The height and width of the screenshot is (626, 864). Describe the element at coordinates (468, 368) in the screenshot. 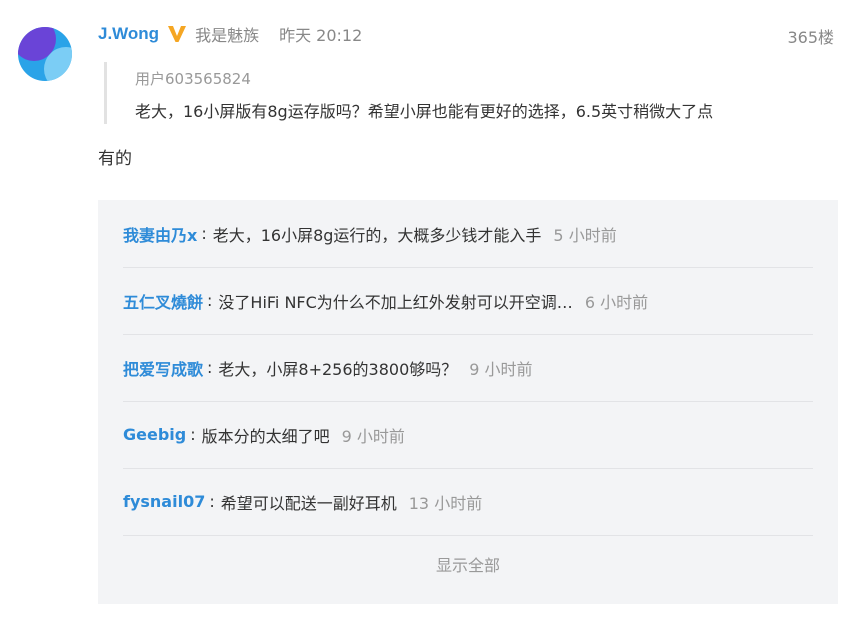

I see `sub-reply-item: 把爱写成歌 : 老大，小屏8+256的3800够吗？ 9 小时前` at that location.